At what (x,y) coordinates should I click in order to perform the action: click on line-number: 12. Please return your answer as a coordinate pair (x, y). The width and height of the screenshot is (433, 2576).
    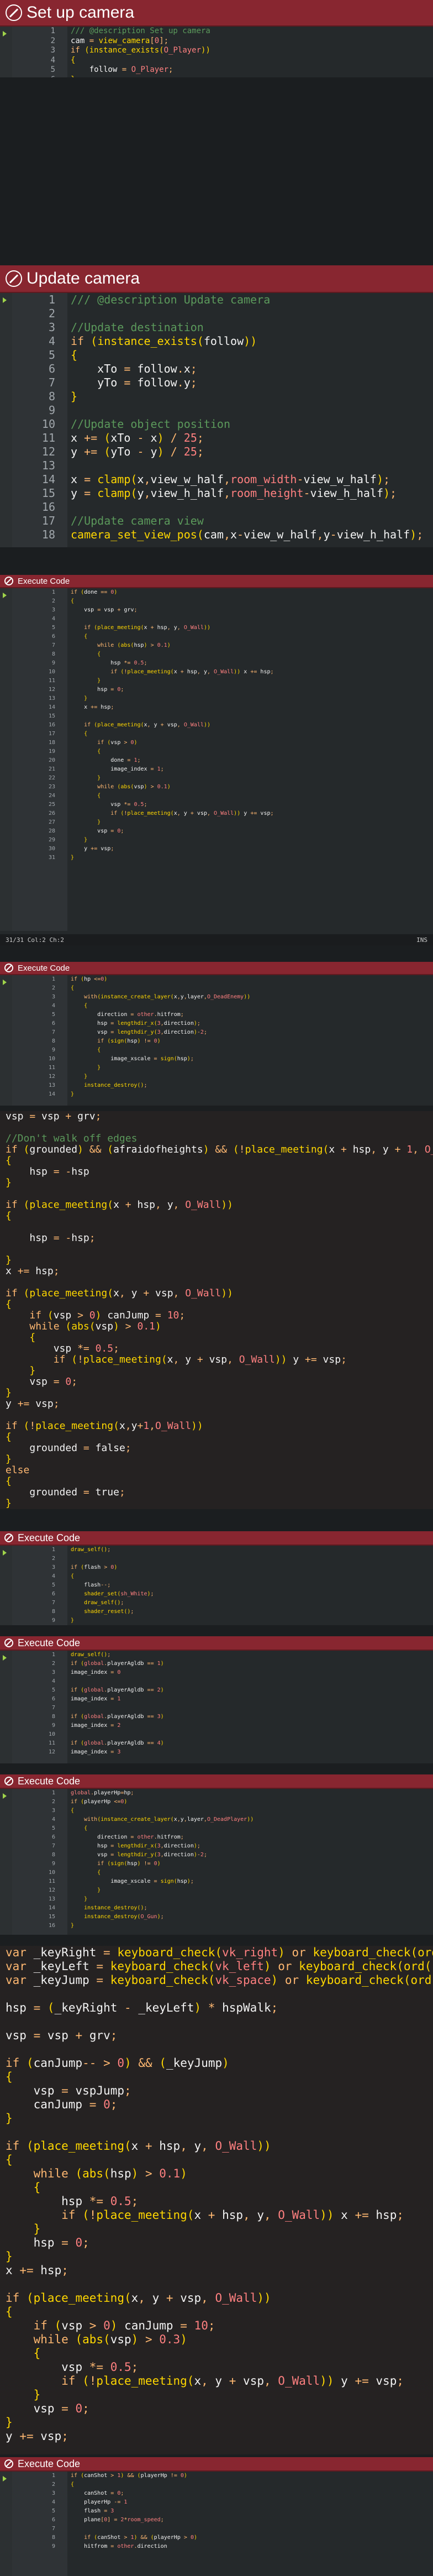
    Looking at the image, I should click on (51, 1077).